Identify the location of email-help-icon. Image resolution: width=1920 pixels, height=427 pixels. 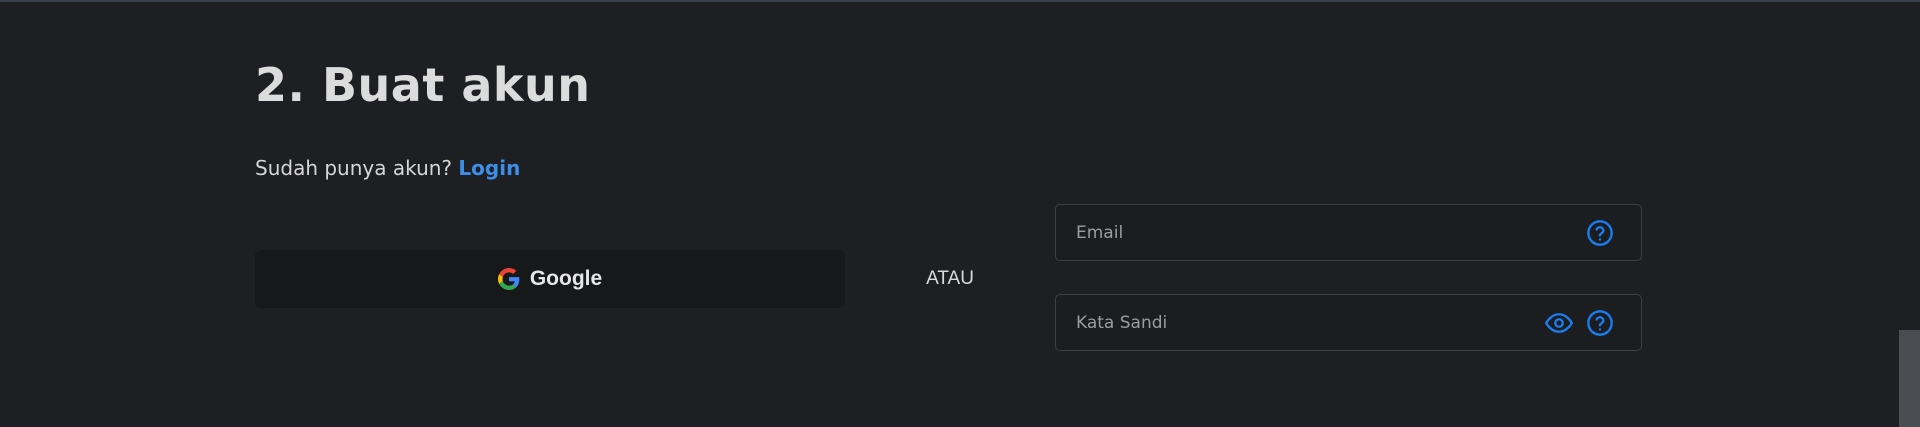
(1600, 233).